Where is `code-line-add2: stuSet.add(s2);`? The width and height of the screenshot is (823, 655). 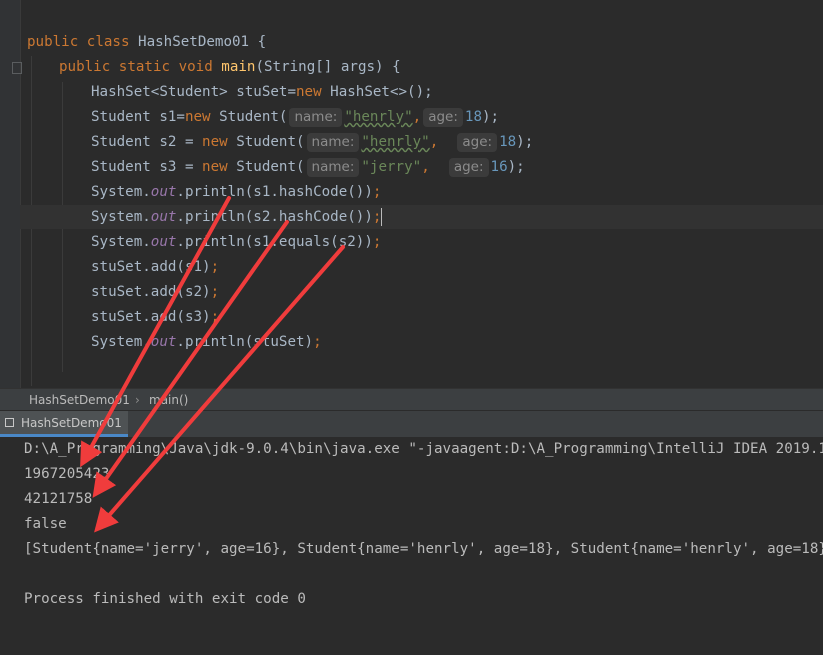
code-line-add2: stuSet.add(s2); is located at coordinates (155, 292).